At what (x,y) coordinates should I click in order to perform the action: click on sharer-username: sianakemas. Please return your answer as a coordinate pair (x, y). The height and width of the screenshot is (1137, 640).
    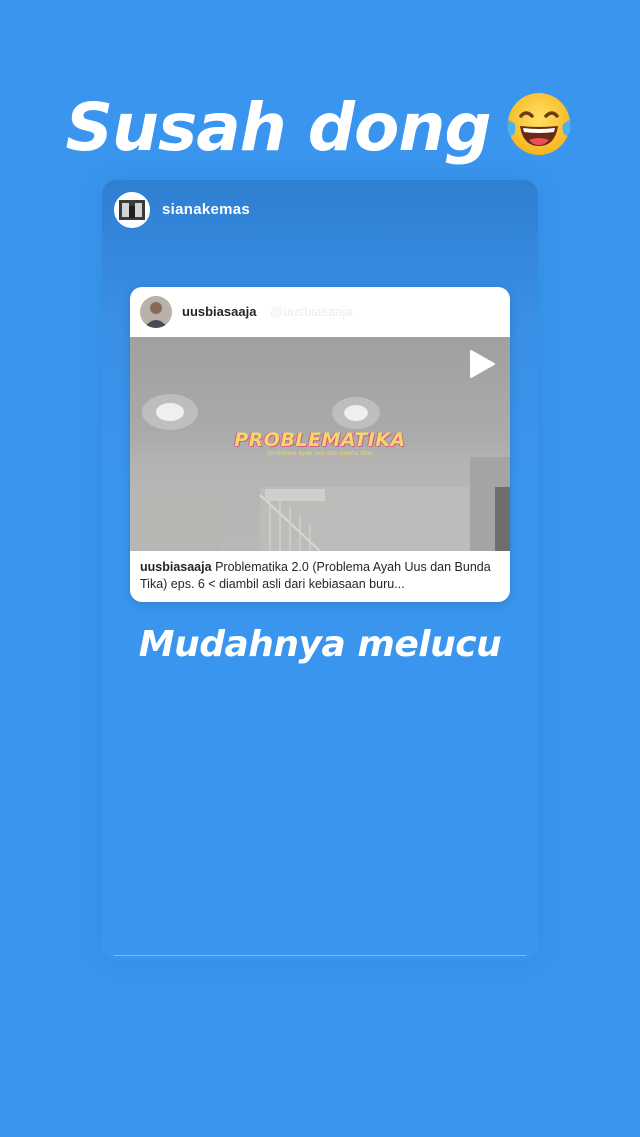
    Looking at the image, I should click on (206, 209).